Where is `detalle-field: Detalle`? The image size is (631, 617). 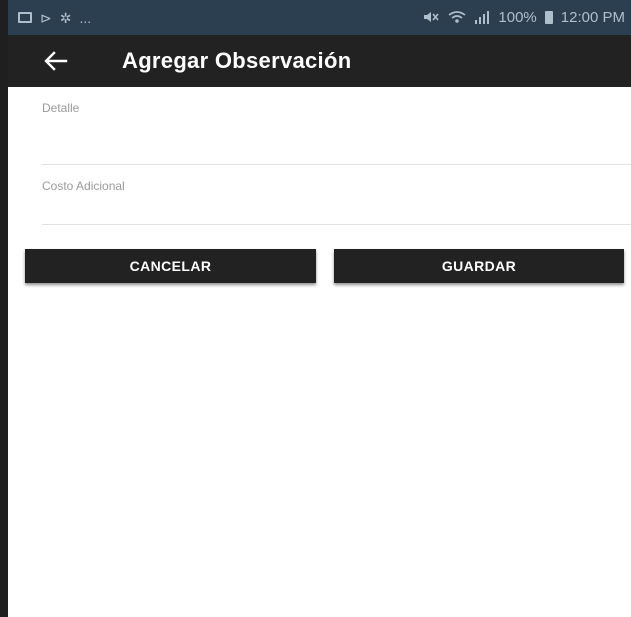
detalle-field: Detalle is located at coordinates (336, 126).